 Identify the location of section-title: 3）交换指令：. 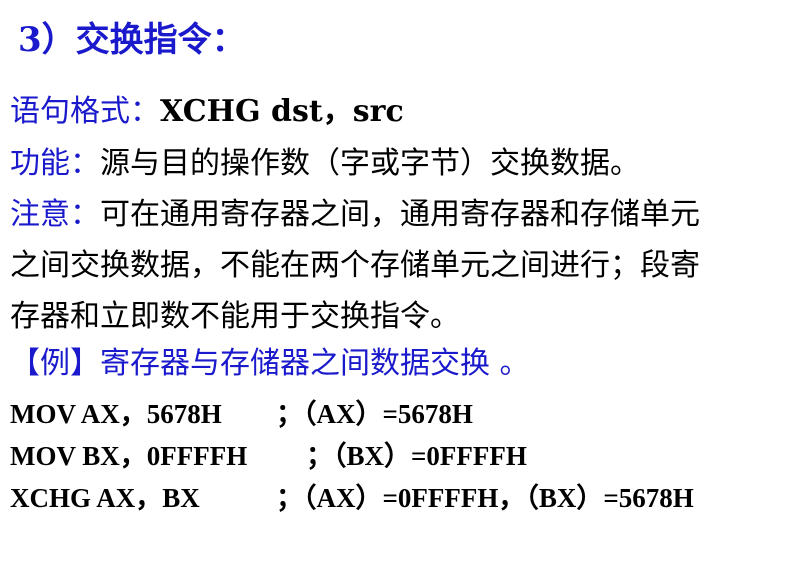
(132, 40).